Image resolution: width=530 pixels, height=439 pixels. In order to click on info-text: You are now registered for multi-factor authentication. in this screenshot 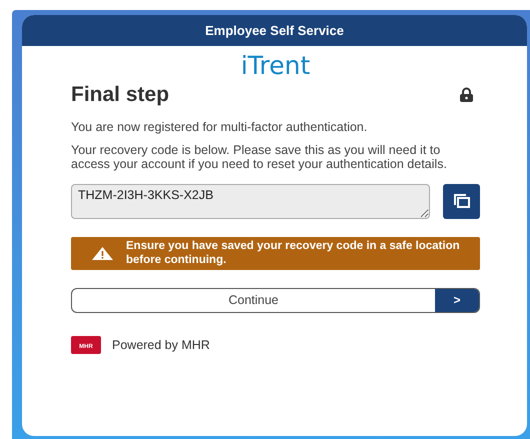, I will do `click(219, 127)`.